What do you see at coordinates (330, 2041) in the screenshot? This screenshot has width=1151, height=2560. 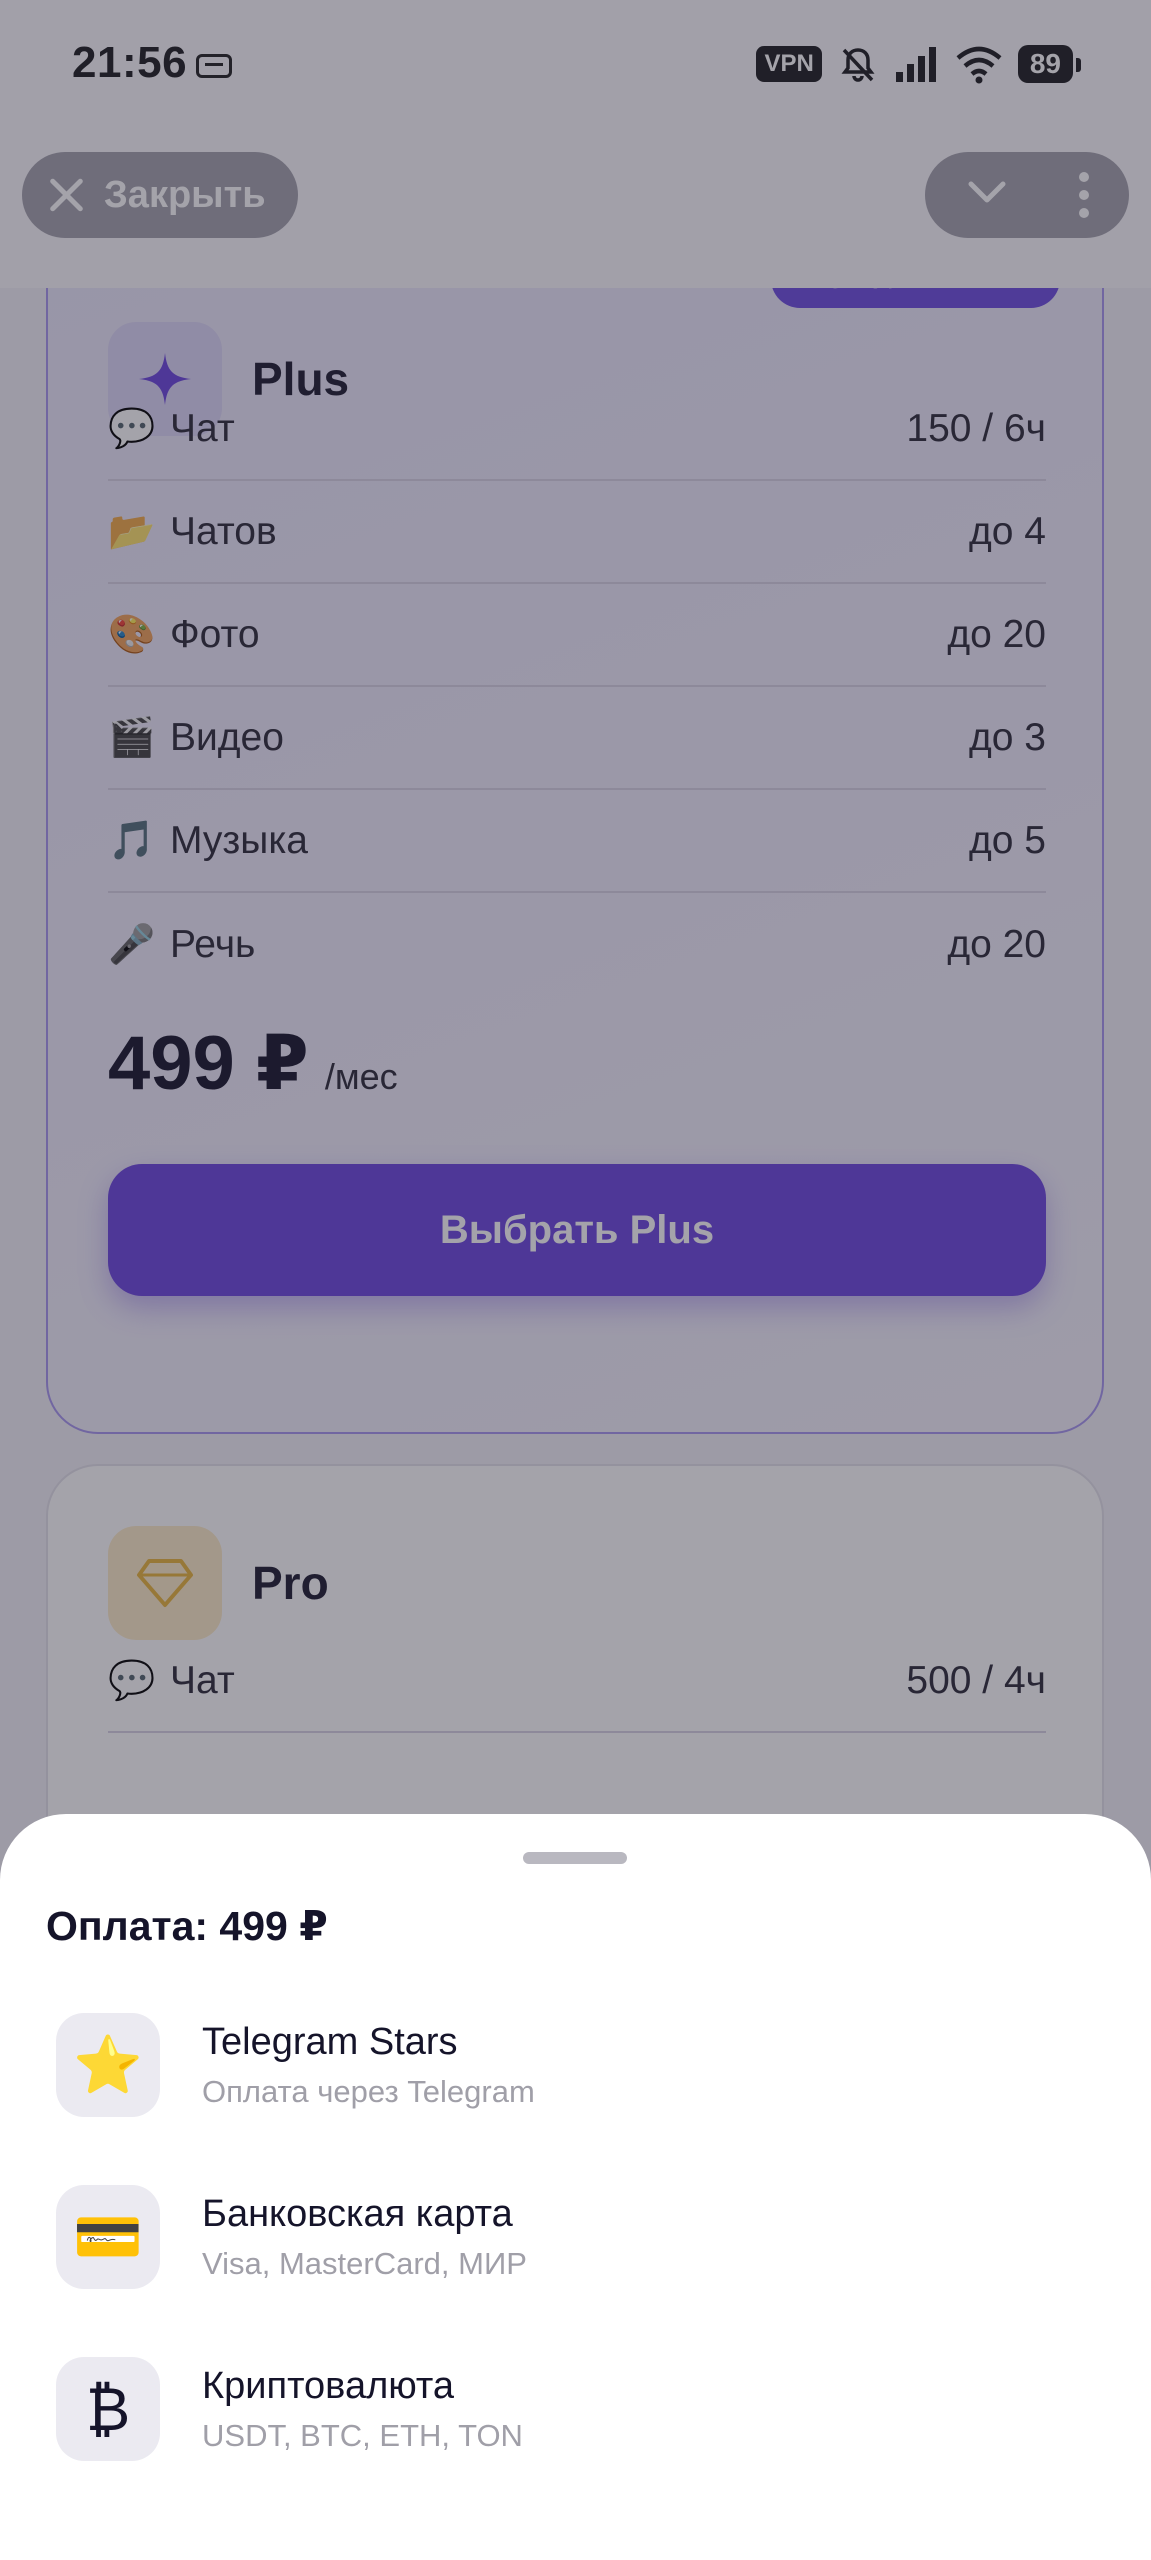 I see `method-title: Telegram Stars` at bounding box center [330, 2041].